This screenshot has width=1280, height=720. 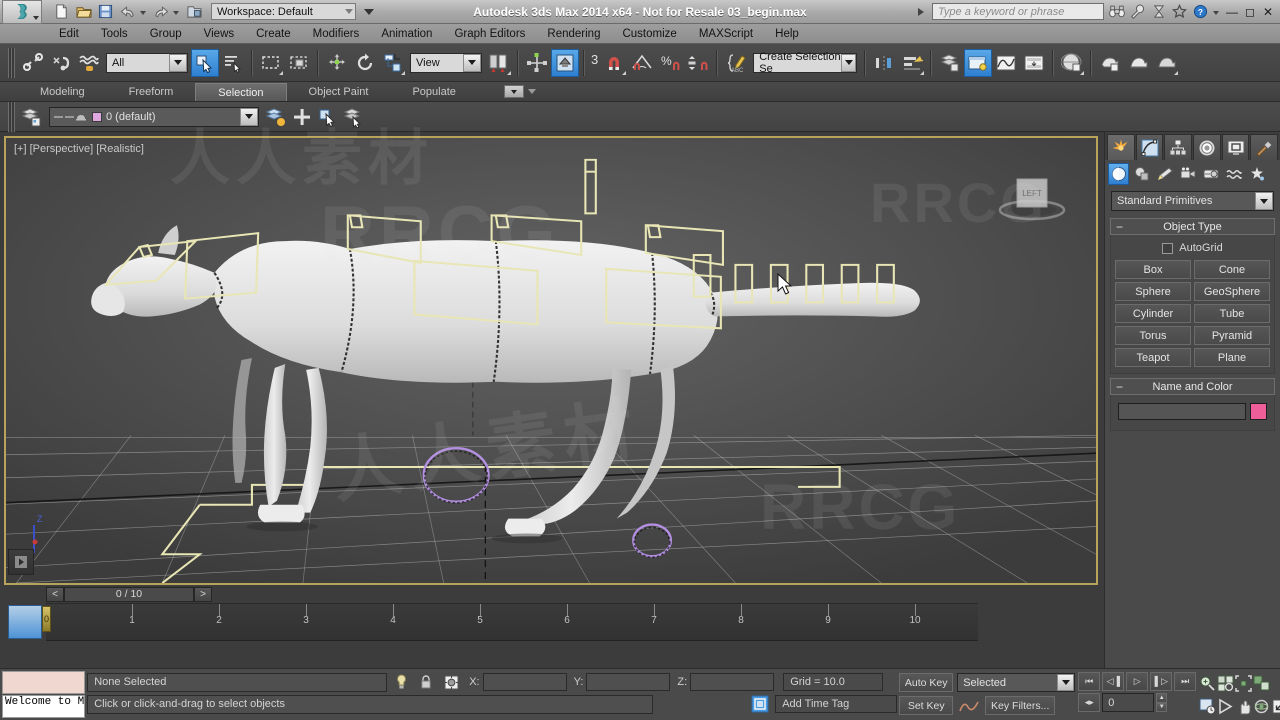 What do you see at coordinates (732, 682) in the screenshot?
I see `coord-z-field` at bounding box center [732, 682].